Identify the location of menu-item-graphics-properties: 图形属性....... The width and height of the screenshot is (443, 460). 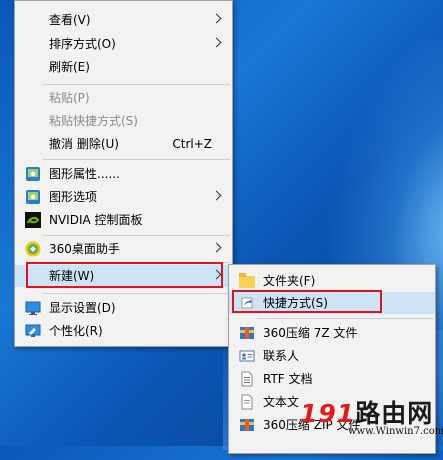
(123, 174).